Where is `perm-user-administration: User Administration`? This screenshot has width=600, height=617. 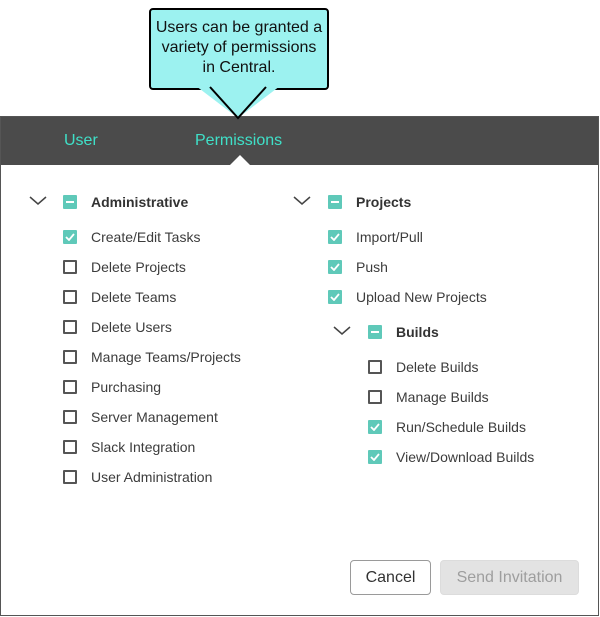 perm-user-administration: User Administration is located at coordinates (137, 477).